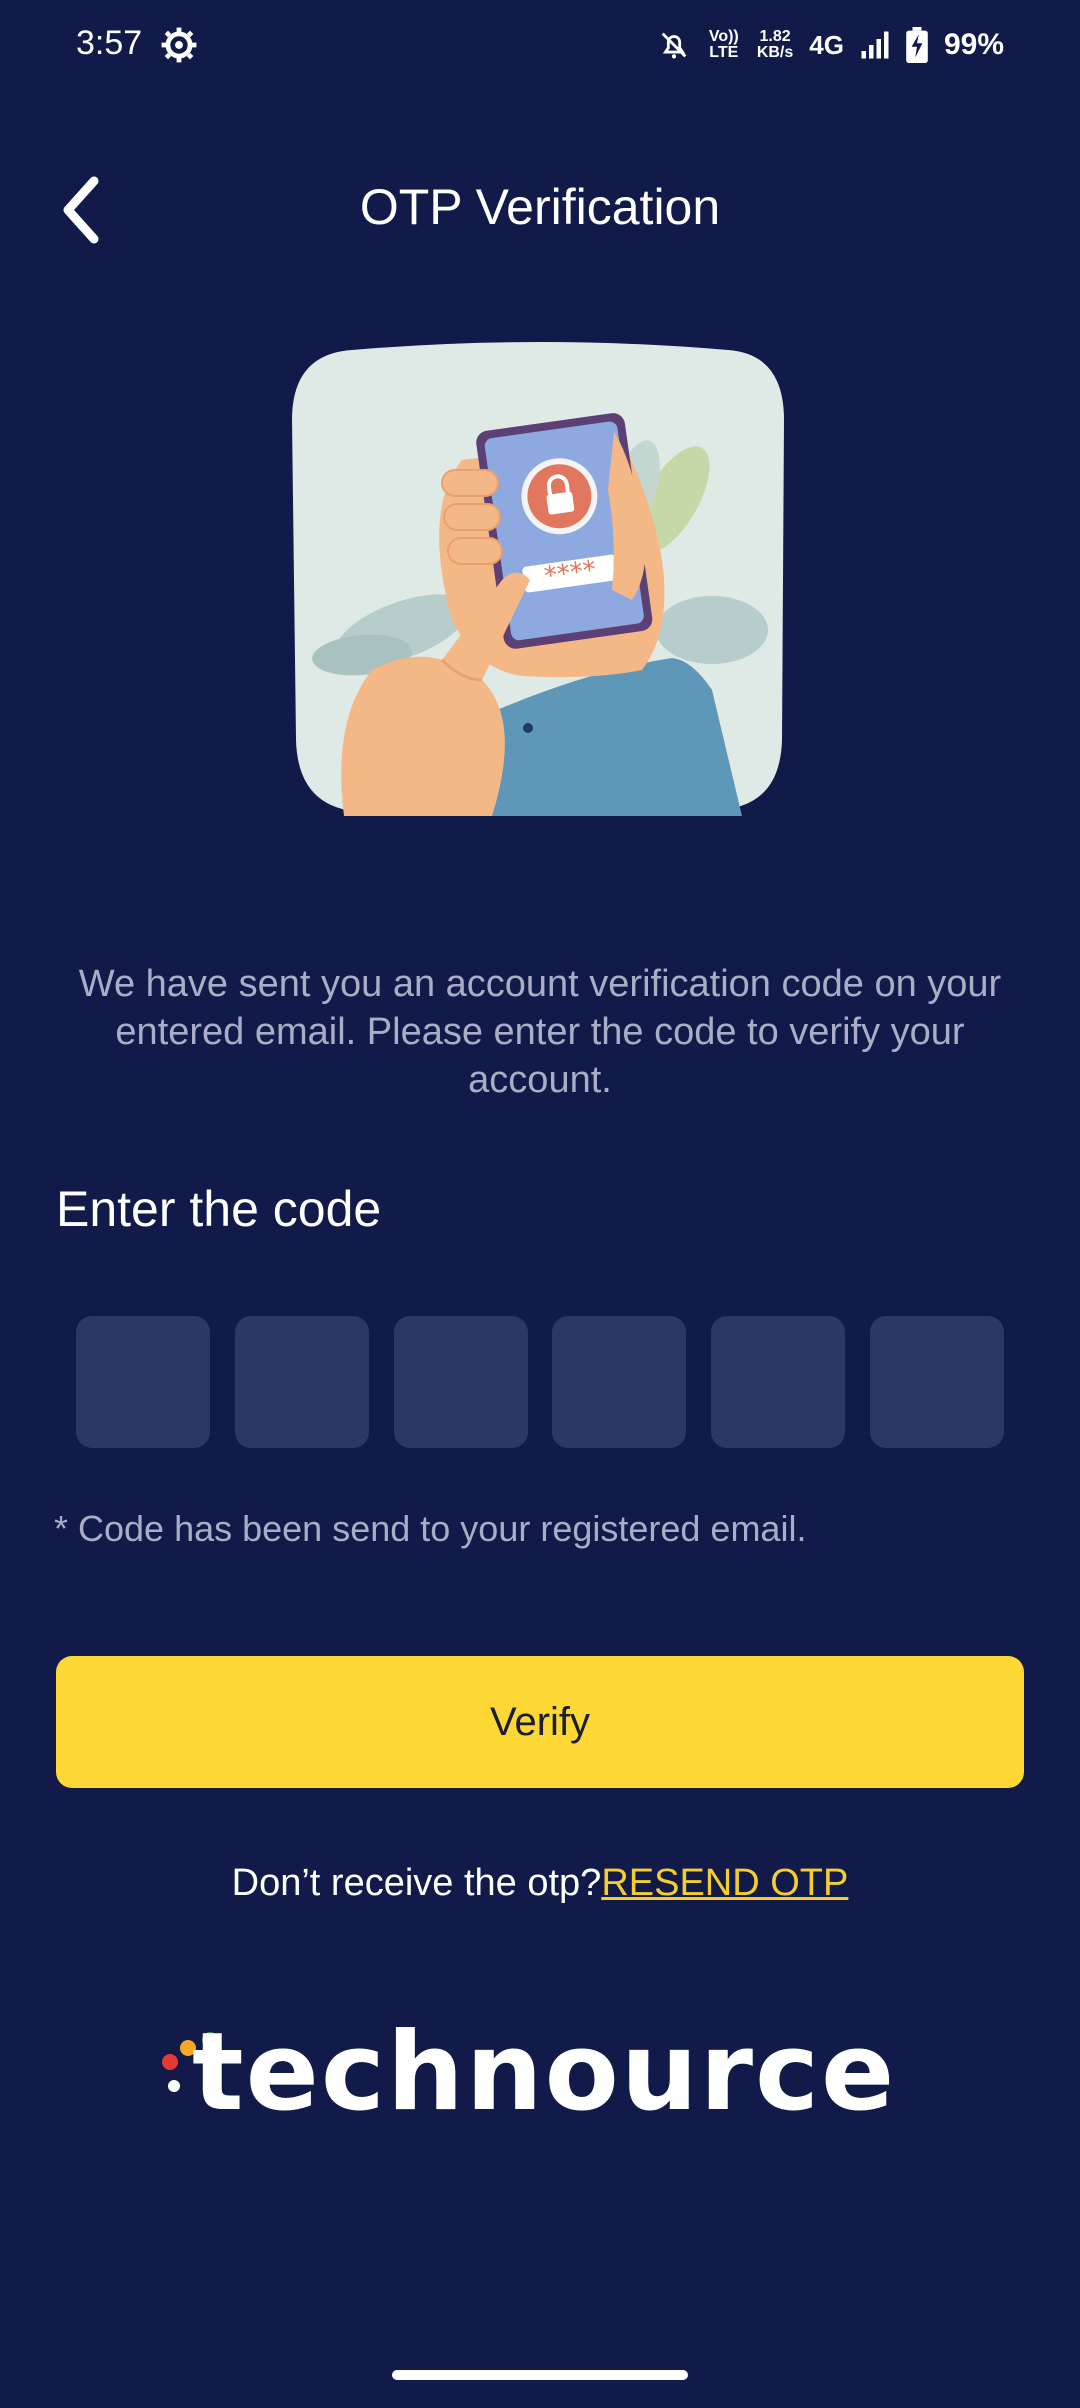 Image resolution: width=1080 pixels, height=2408 pixels. I want to click on status-indicators: Vo)) LTE 1.82 KB/s 4G 99%, so click(830, 45).